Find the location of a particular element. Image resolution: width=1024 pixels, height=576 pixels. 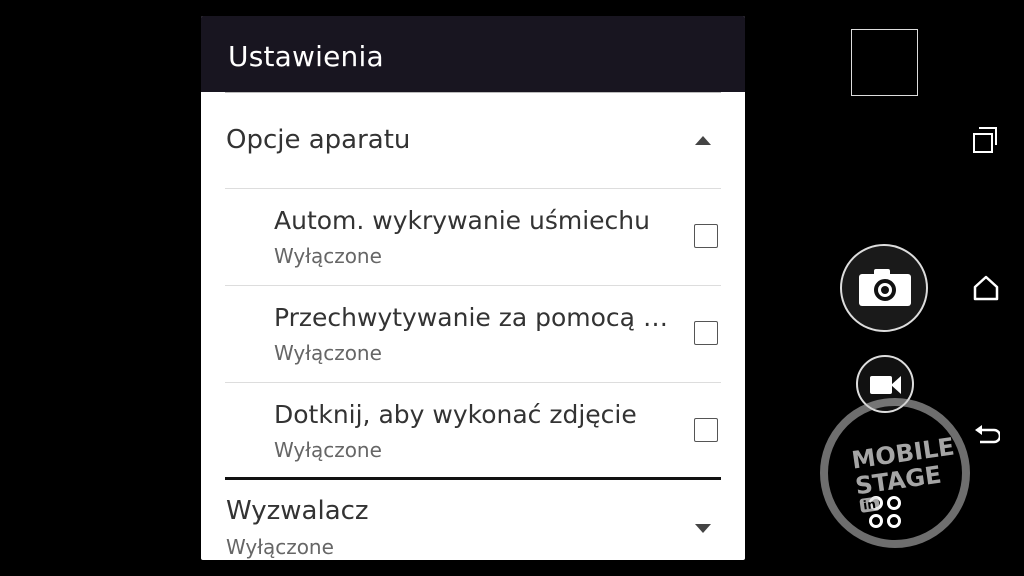

camera-lens-icon is located at coordinates (885, 290).